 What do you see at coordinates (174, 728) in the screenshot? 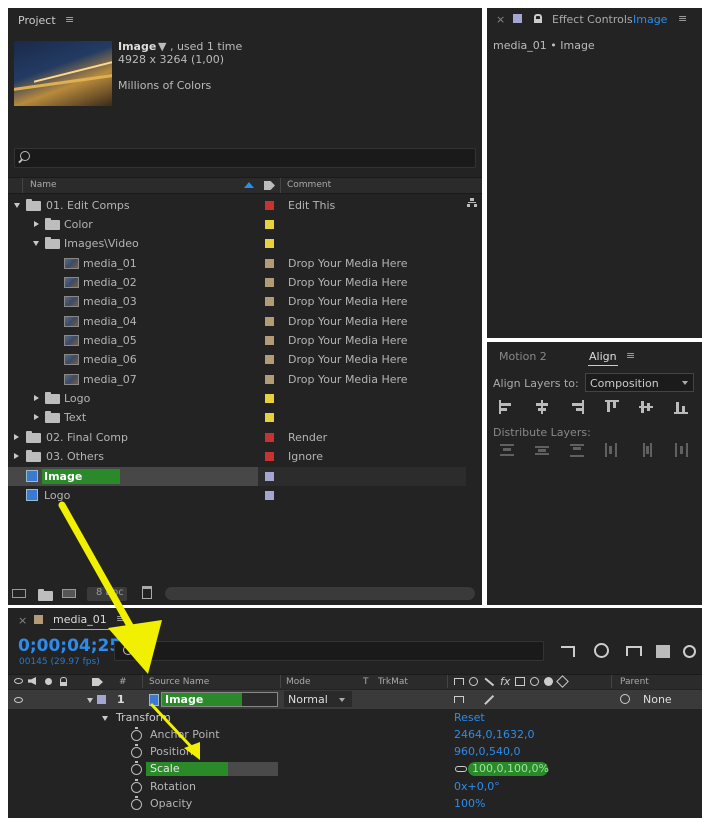
I see `arrow-to-scale` at bounding box center [174, 728].